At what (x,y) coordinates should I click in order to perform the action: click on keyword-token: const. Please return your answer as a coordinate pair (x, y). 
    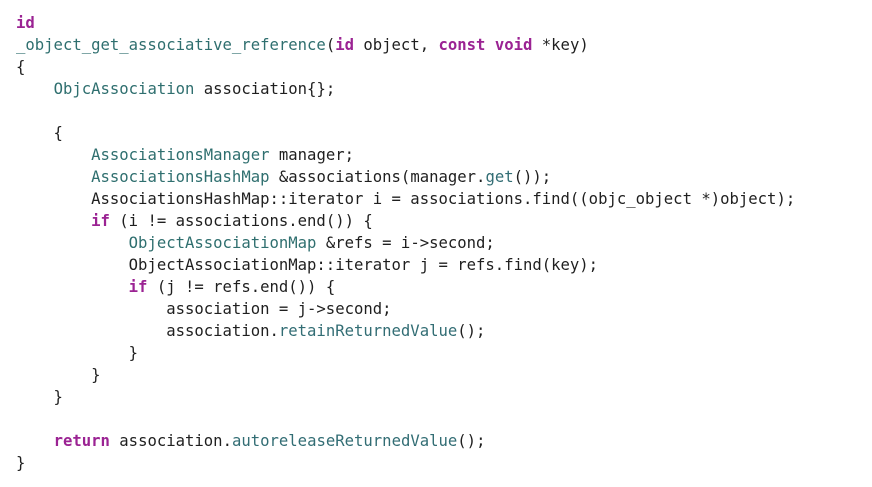
    Looking at the image, I should click on (462, 45).